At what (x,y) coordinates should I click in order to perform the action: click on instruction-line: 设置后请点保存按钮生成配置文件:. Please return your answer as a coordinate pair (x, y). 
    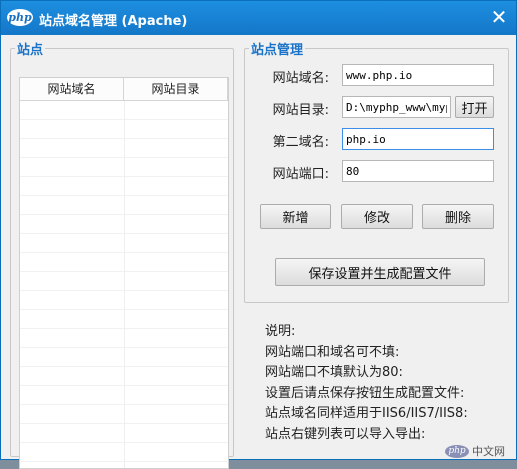
    Looking at the image, I should click on (365, 393).